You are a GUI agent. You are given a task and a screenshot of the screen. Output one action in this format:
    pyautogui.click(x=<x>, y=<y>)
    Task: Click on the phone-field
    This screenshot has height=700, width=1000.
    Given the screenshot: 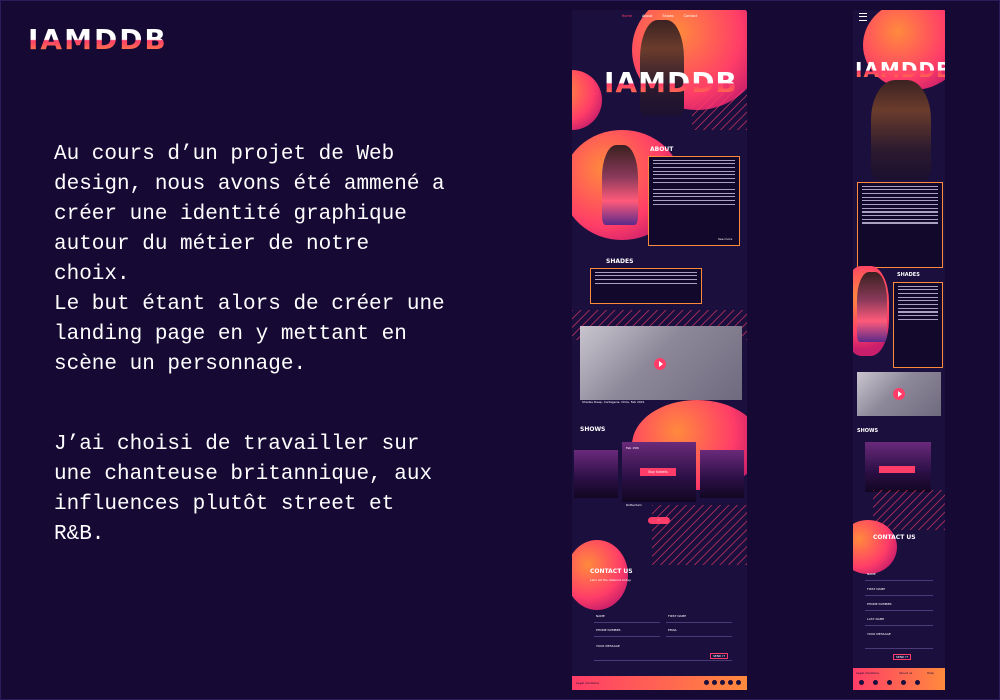 What is the action you would take?
    pyautogui.click(x=627, y=636)
    